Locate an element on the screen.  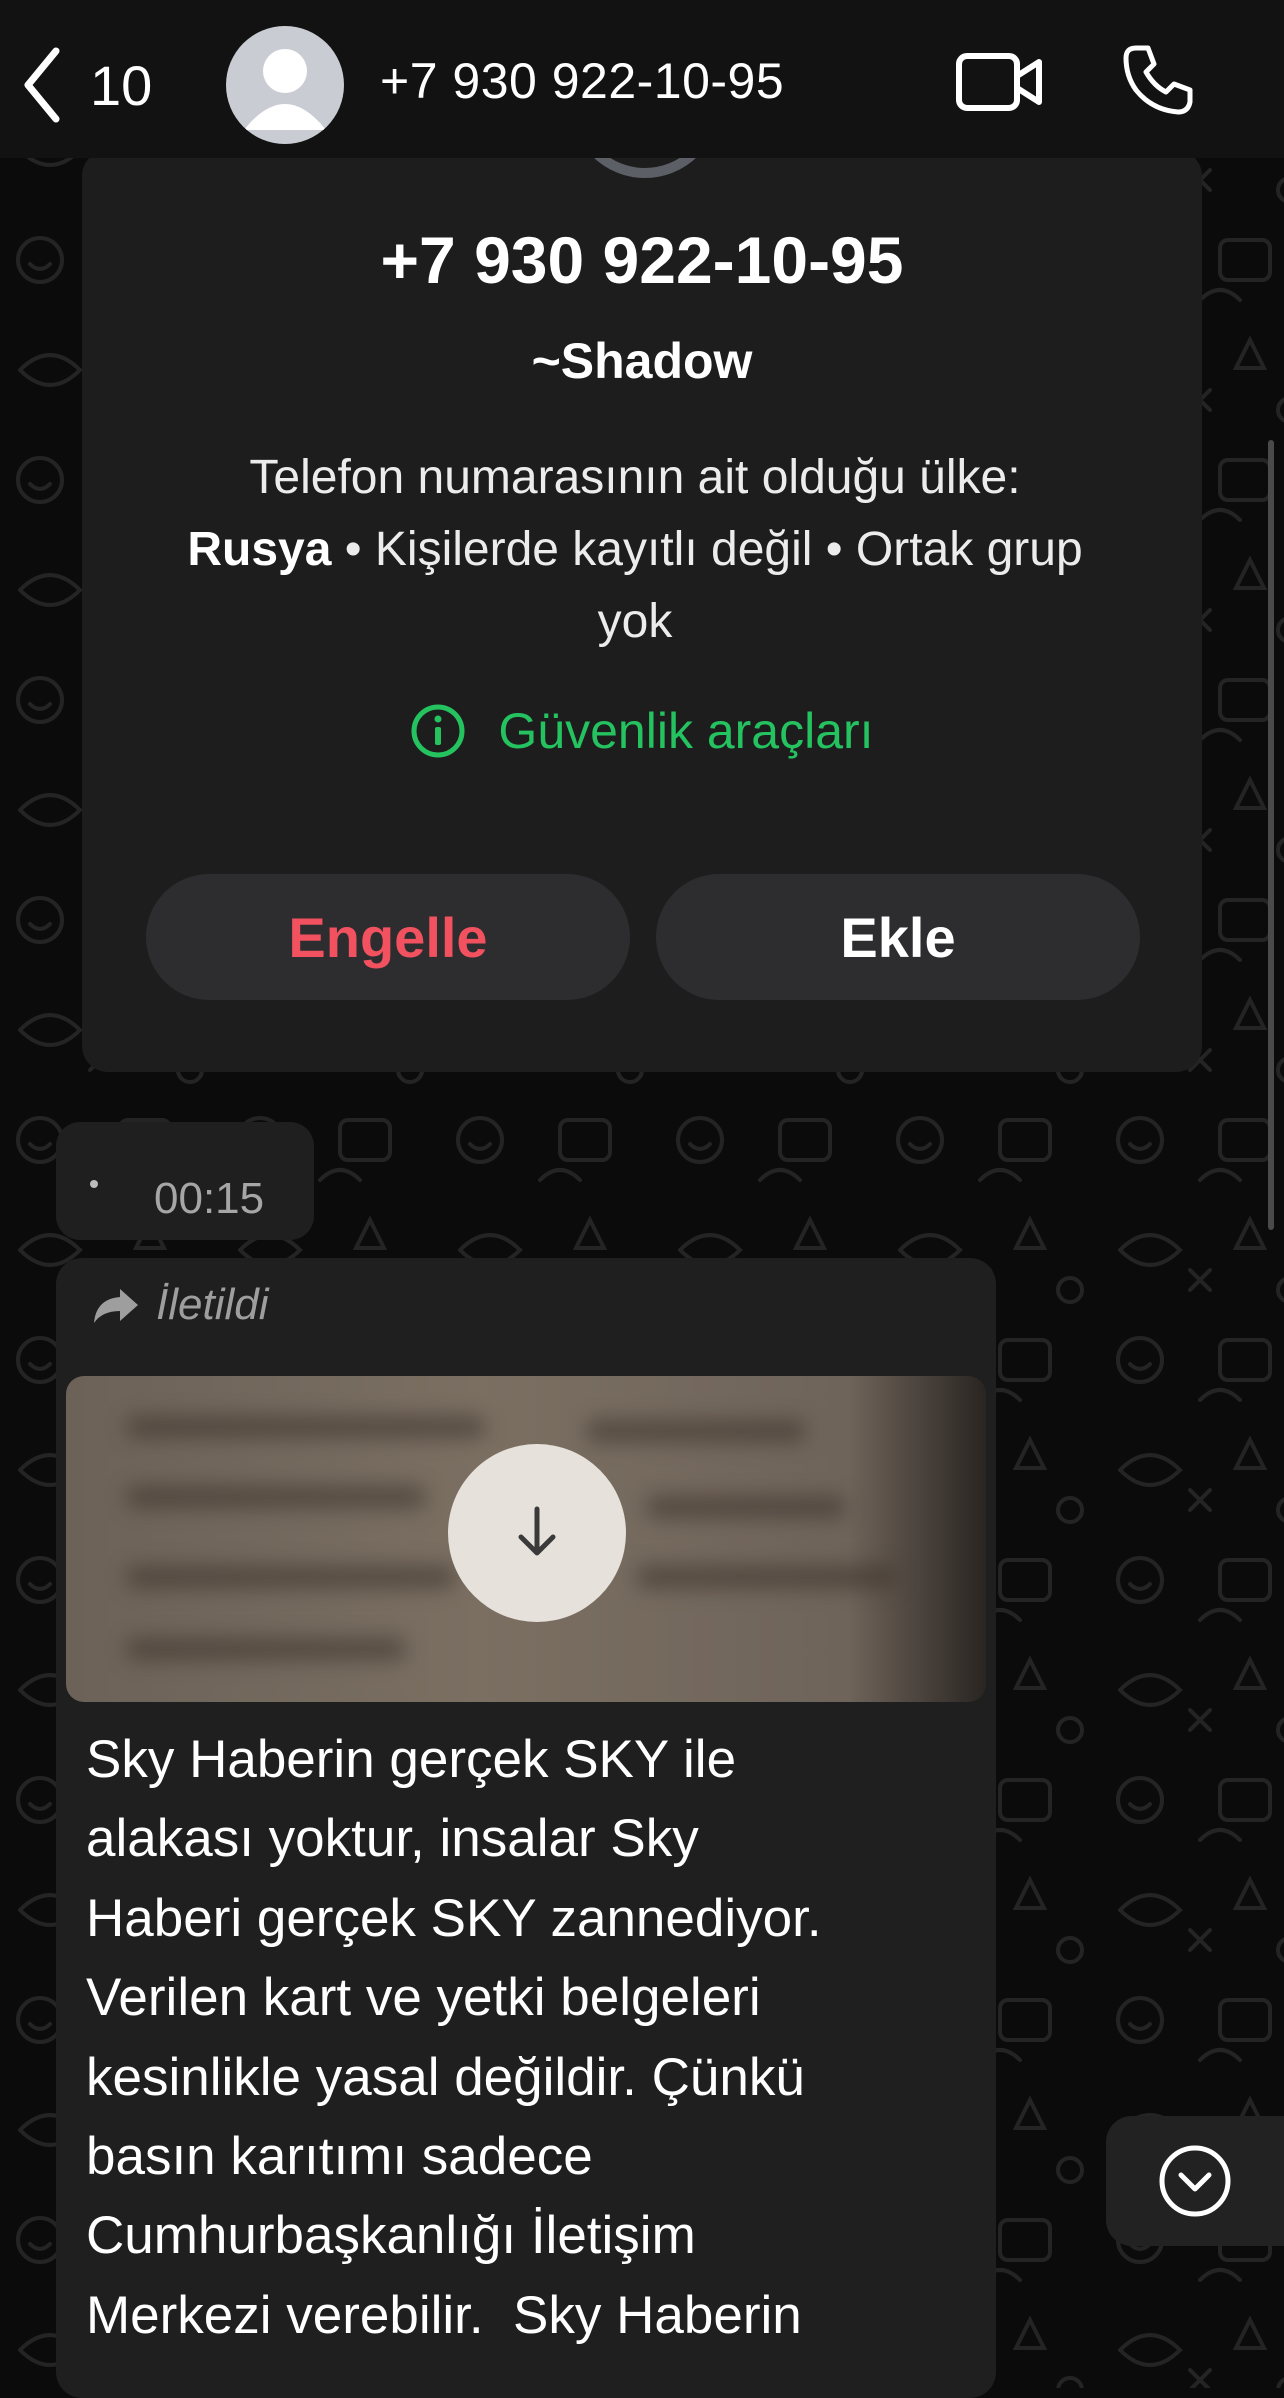
person-icon is located at coordinates (285, 89).